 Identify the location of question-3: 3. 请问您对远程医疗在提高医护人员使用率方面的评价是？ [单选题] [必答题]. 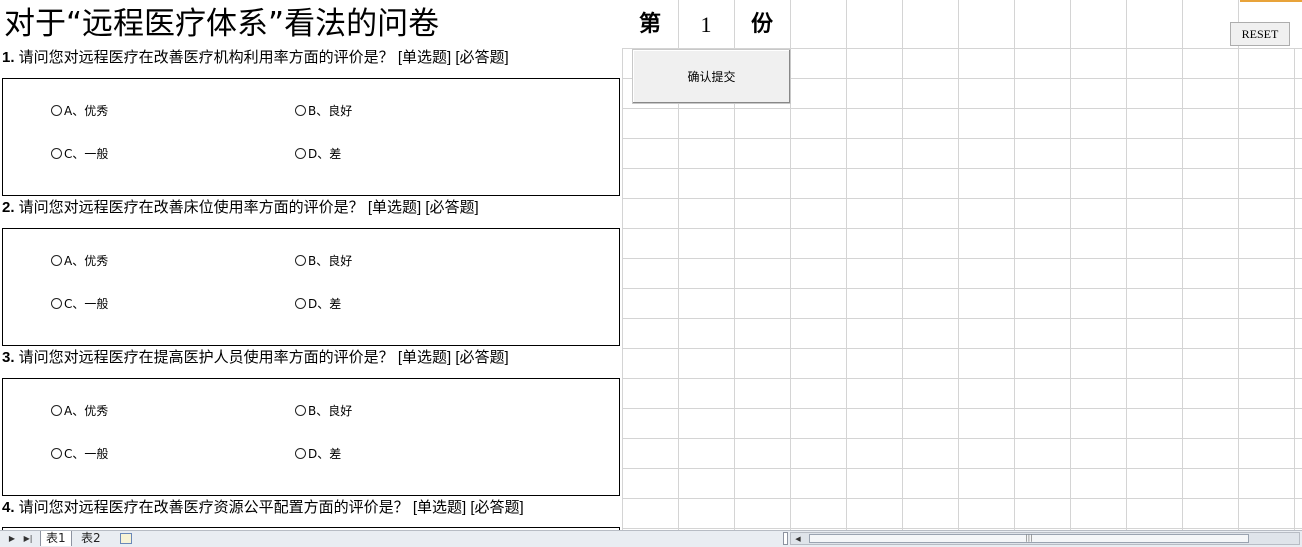
(255, 358).